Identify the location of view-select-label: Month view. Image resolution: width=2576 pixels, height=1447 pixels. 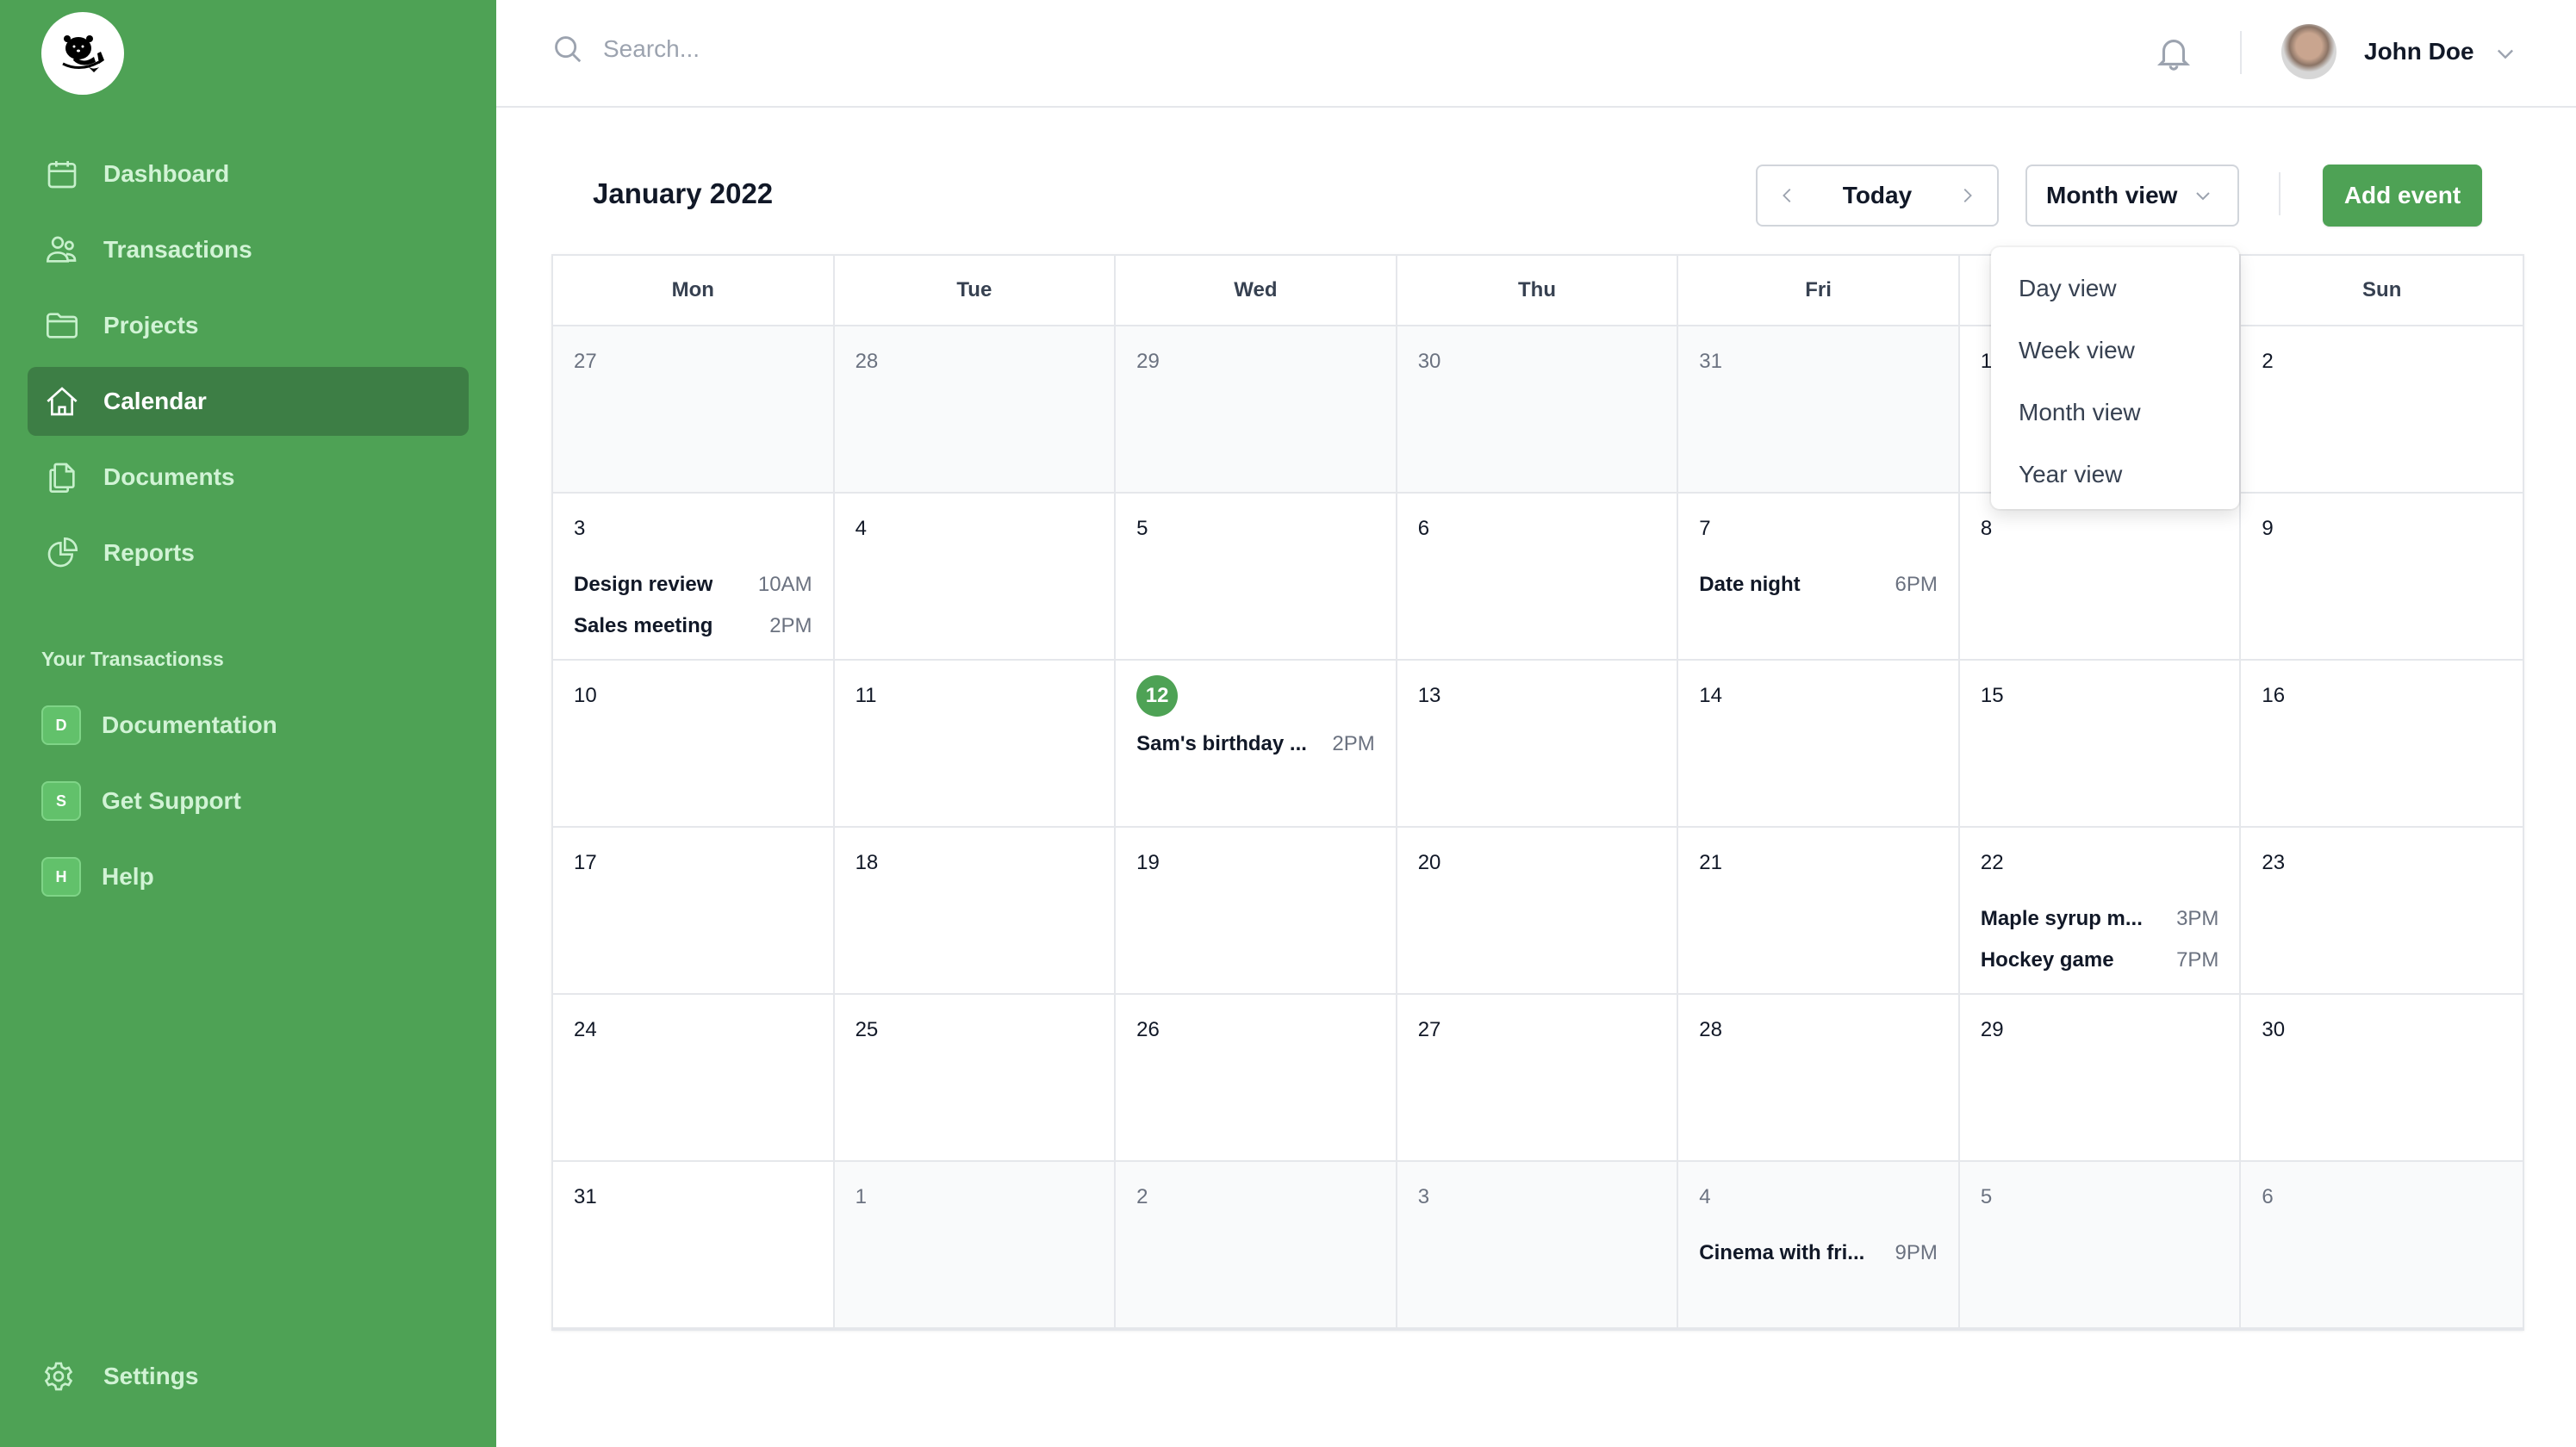
(2112, 195).